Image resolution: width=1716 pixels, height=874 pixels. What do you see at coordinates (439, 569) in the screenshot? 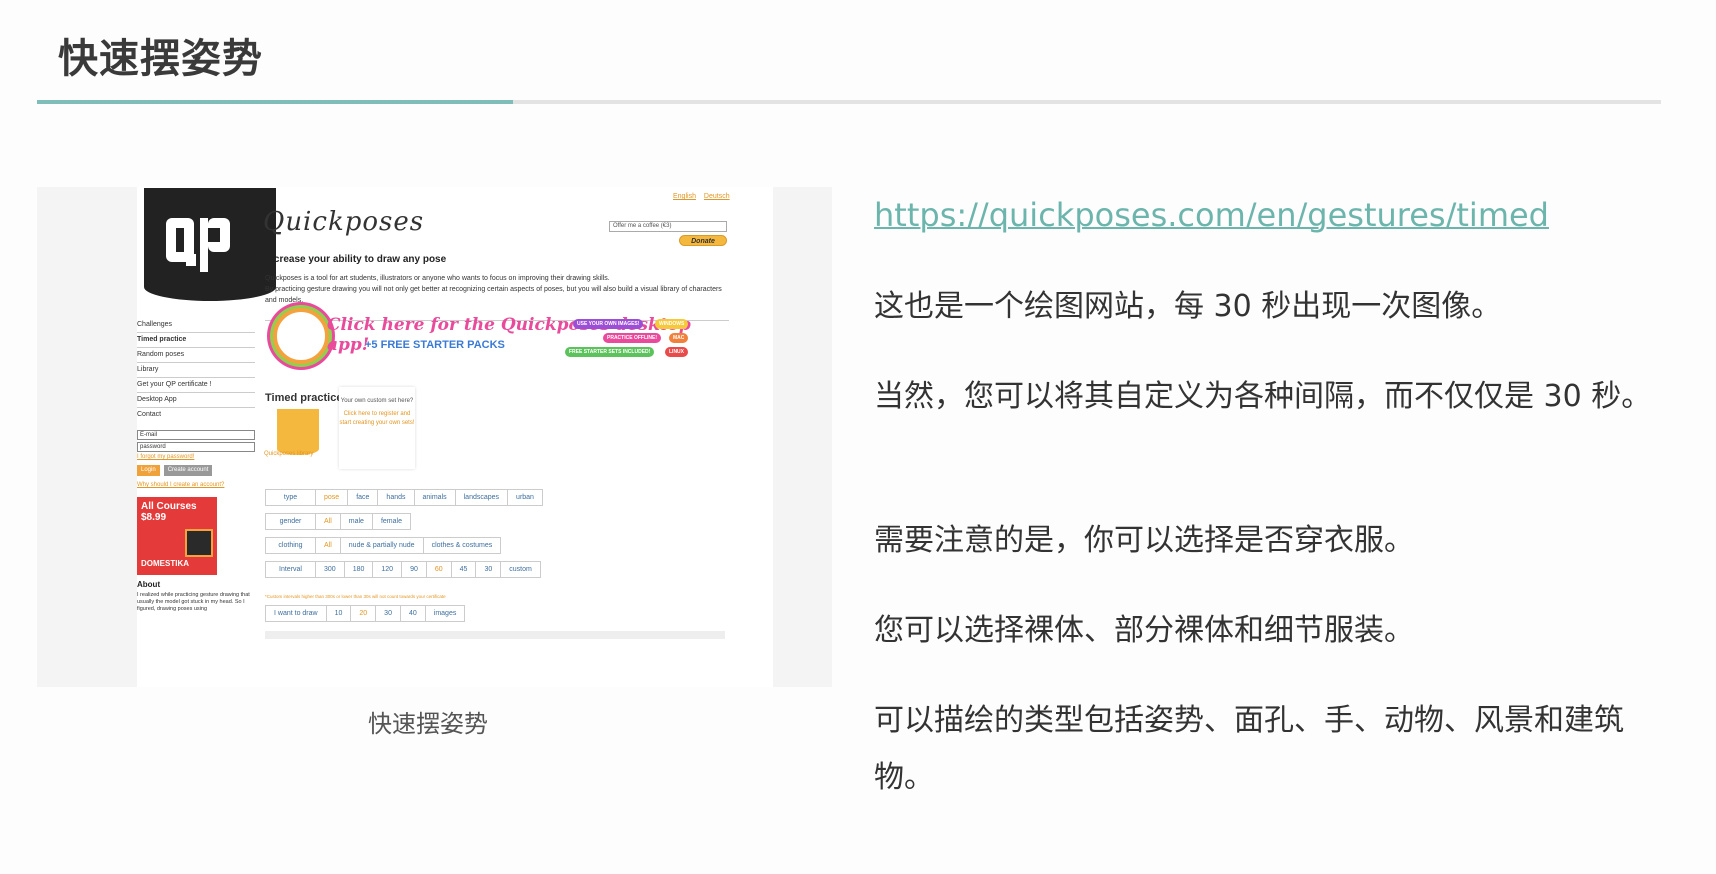
I see `filter-option: 60` at bounding box center [439, 569].